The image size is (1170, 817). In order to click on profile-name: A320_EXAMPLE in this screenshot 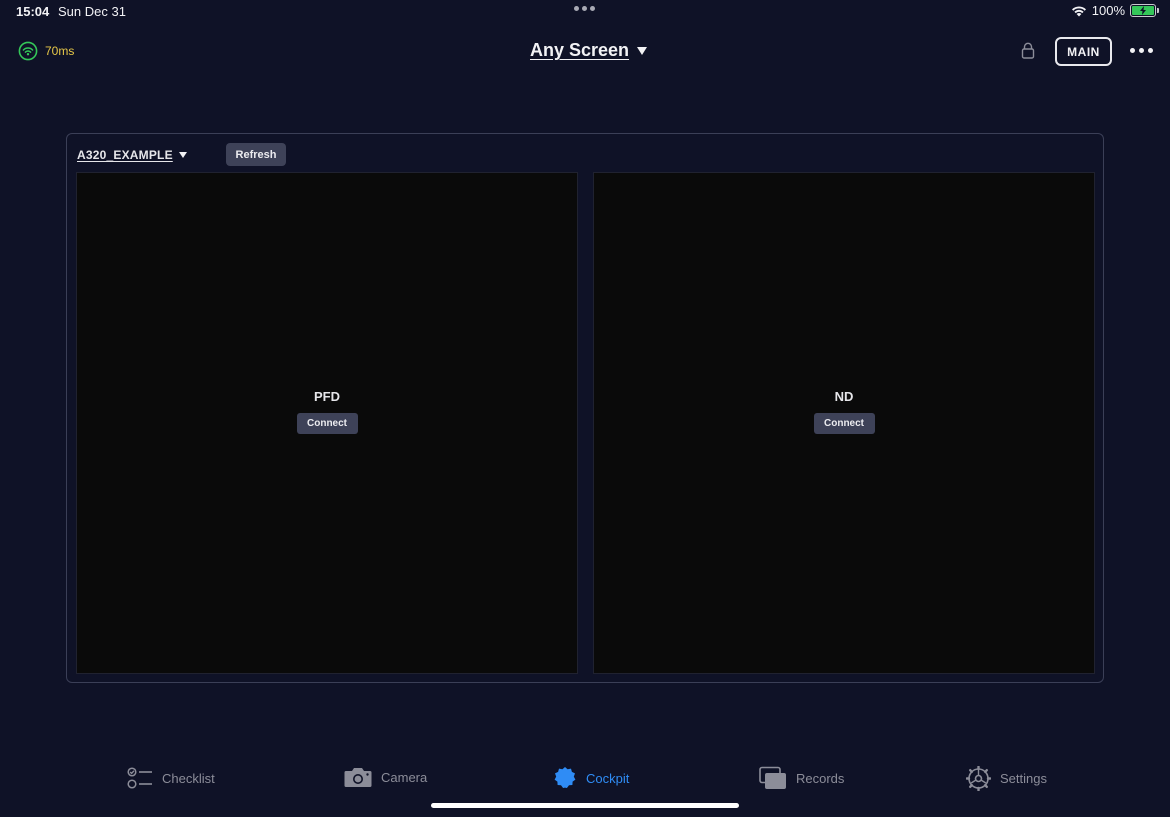, I will do `click(125, 155)`.